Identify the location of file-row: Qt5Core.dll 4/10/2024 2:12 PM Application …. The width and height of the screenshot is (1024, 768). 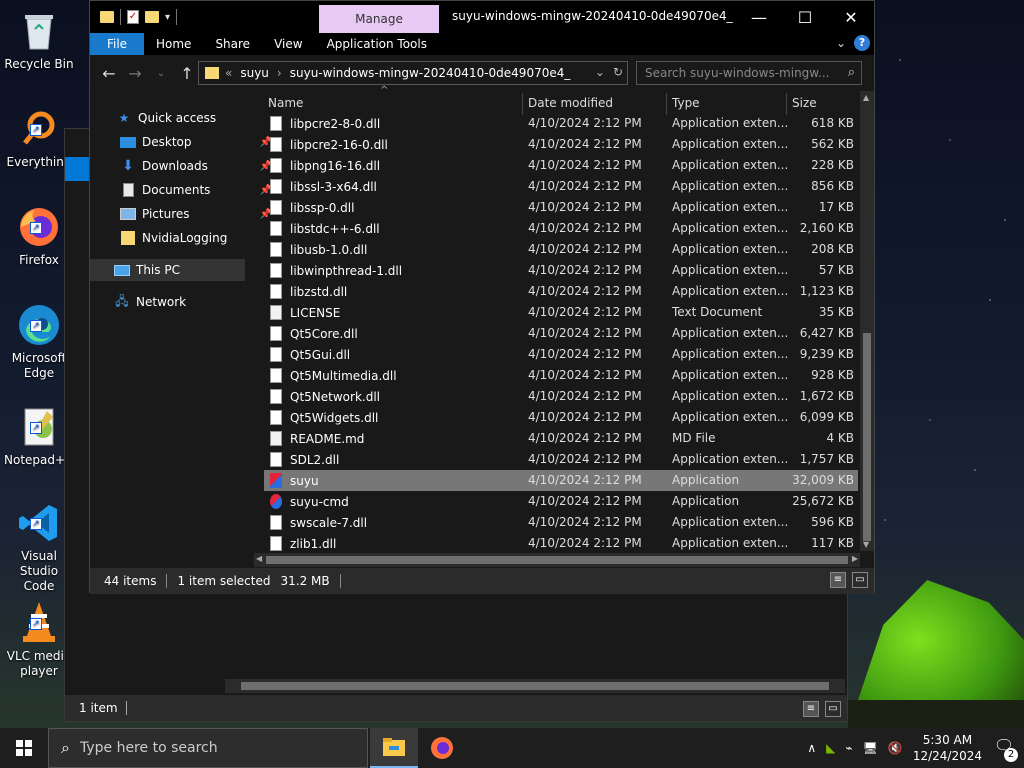
(561, 333).